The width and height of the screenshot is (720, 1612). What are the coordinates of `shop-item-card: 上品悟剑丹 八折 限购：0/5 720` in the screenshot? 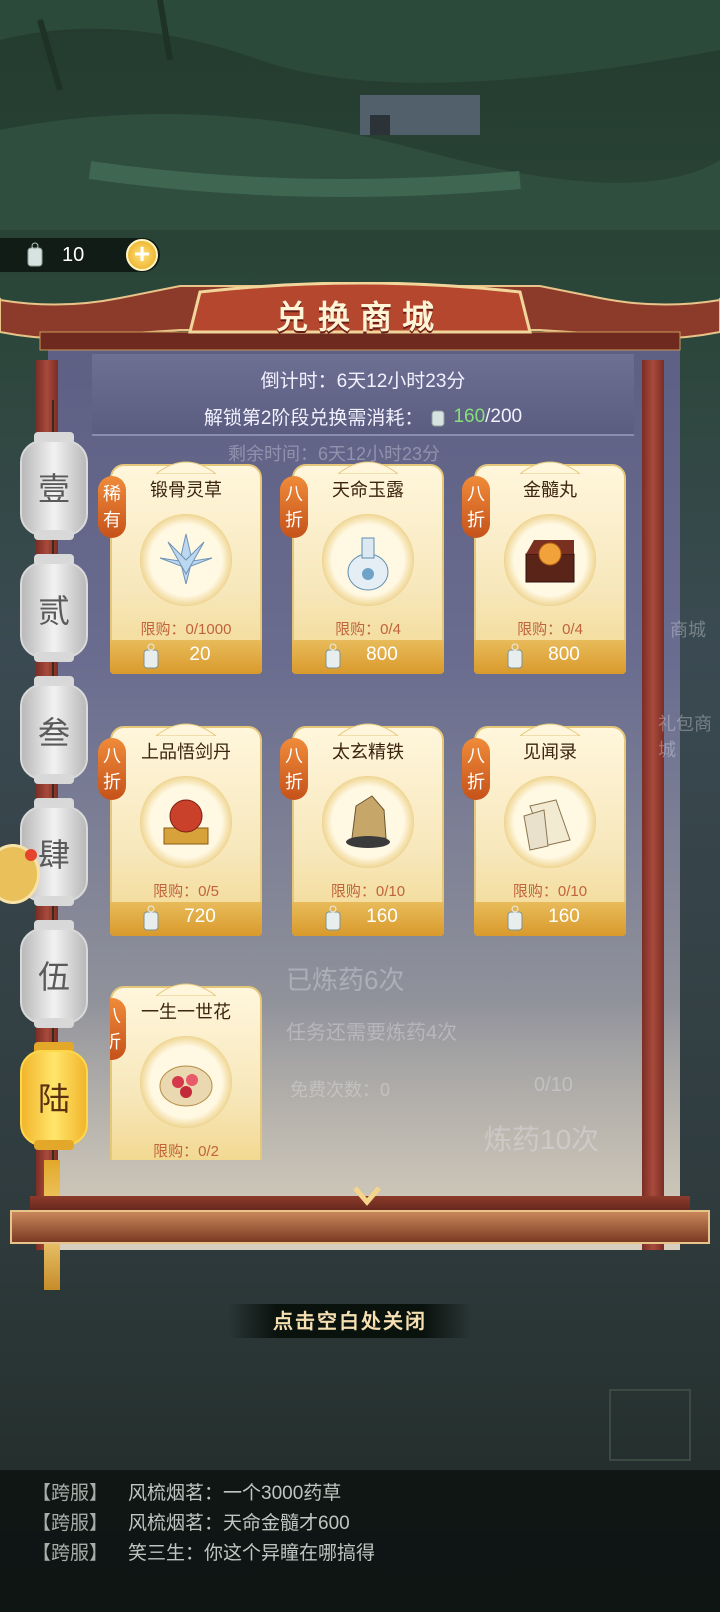 It's located at (180, 828).